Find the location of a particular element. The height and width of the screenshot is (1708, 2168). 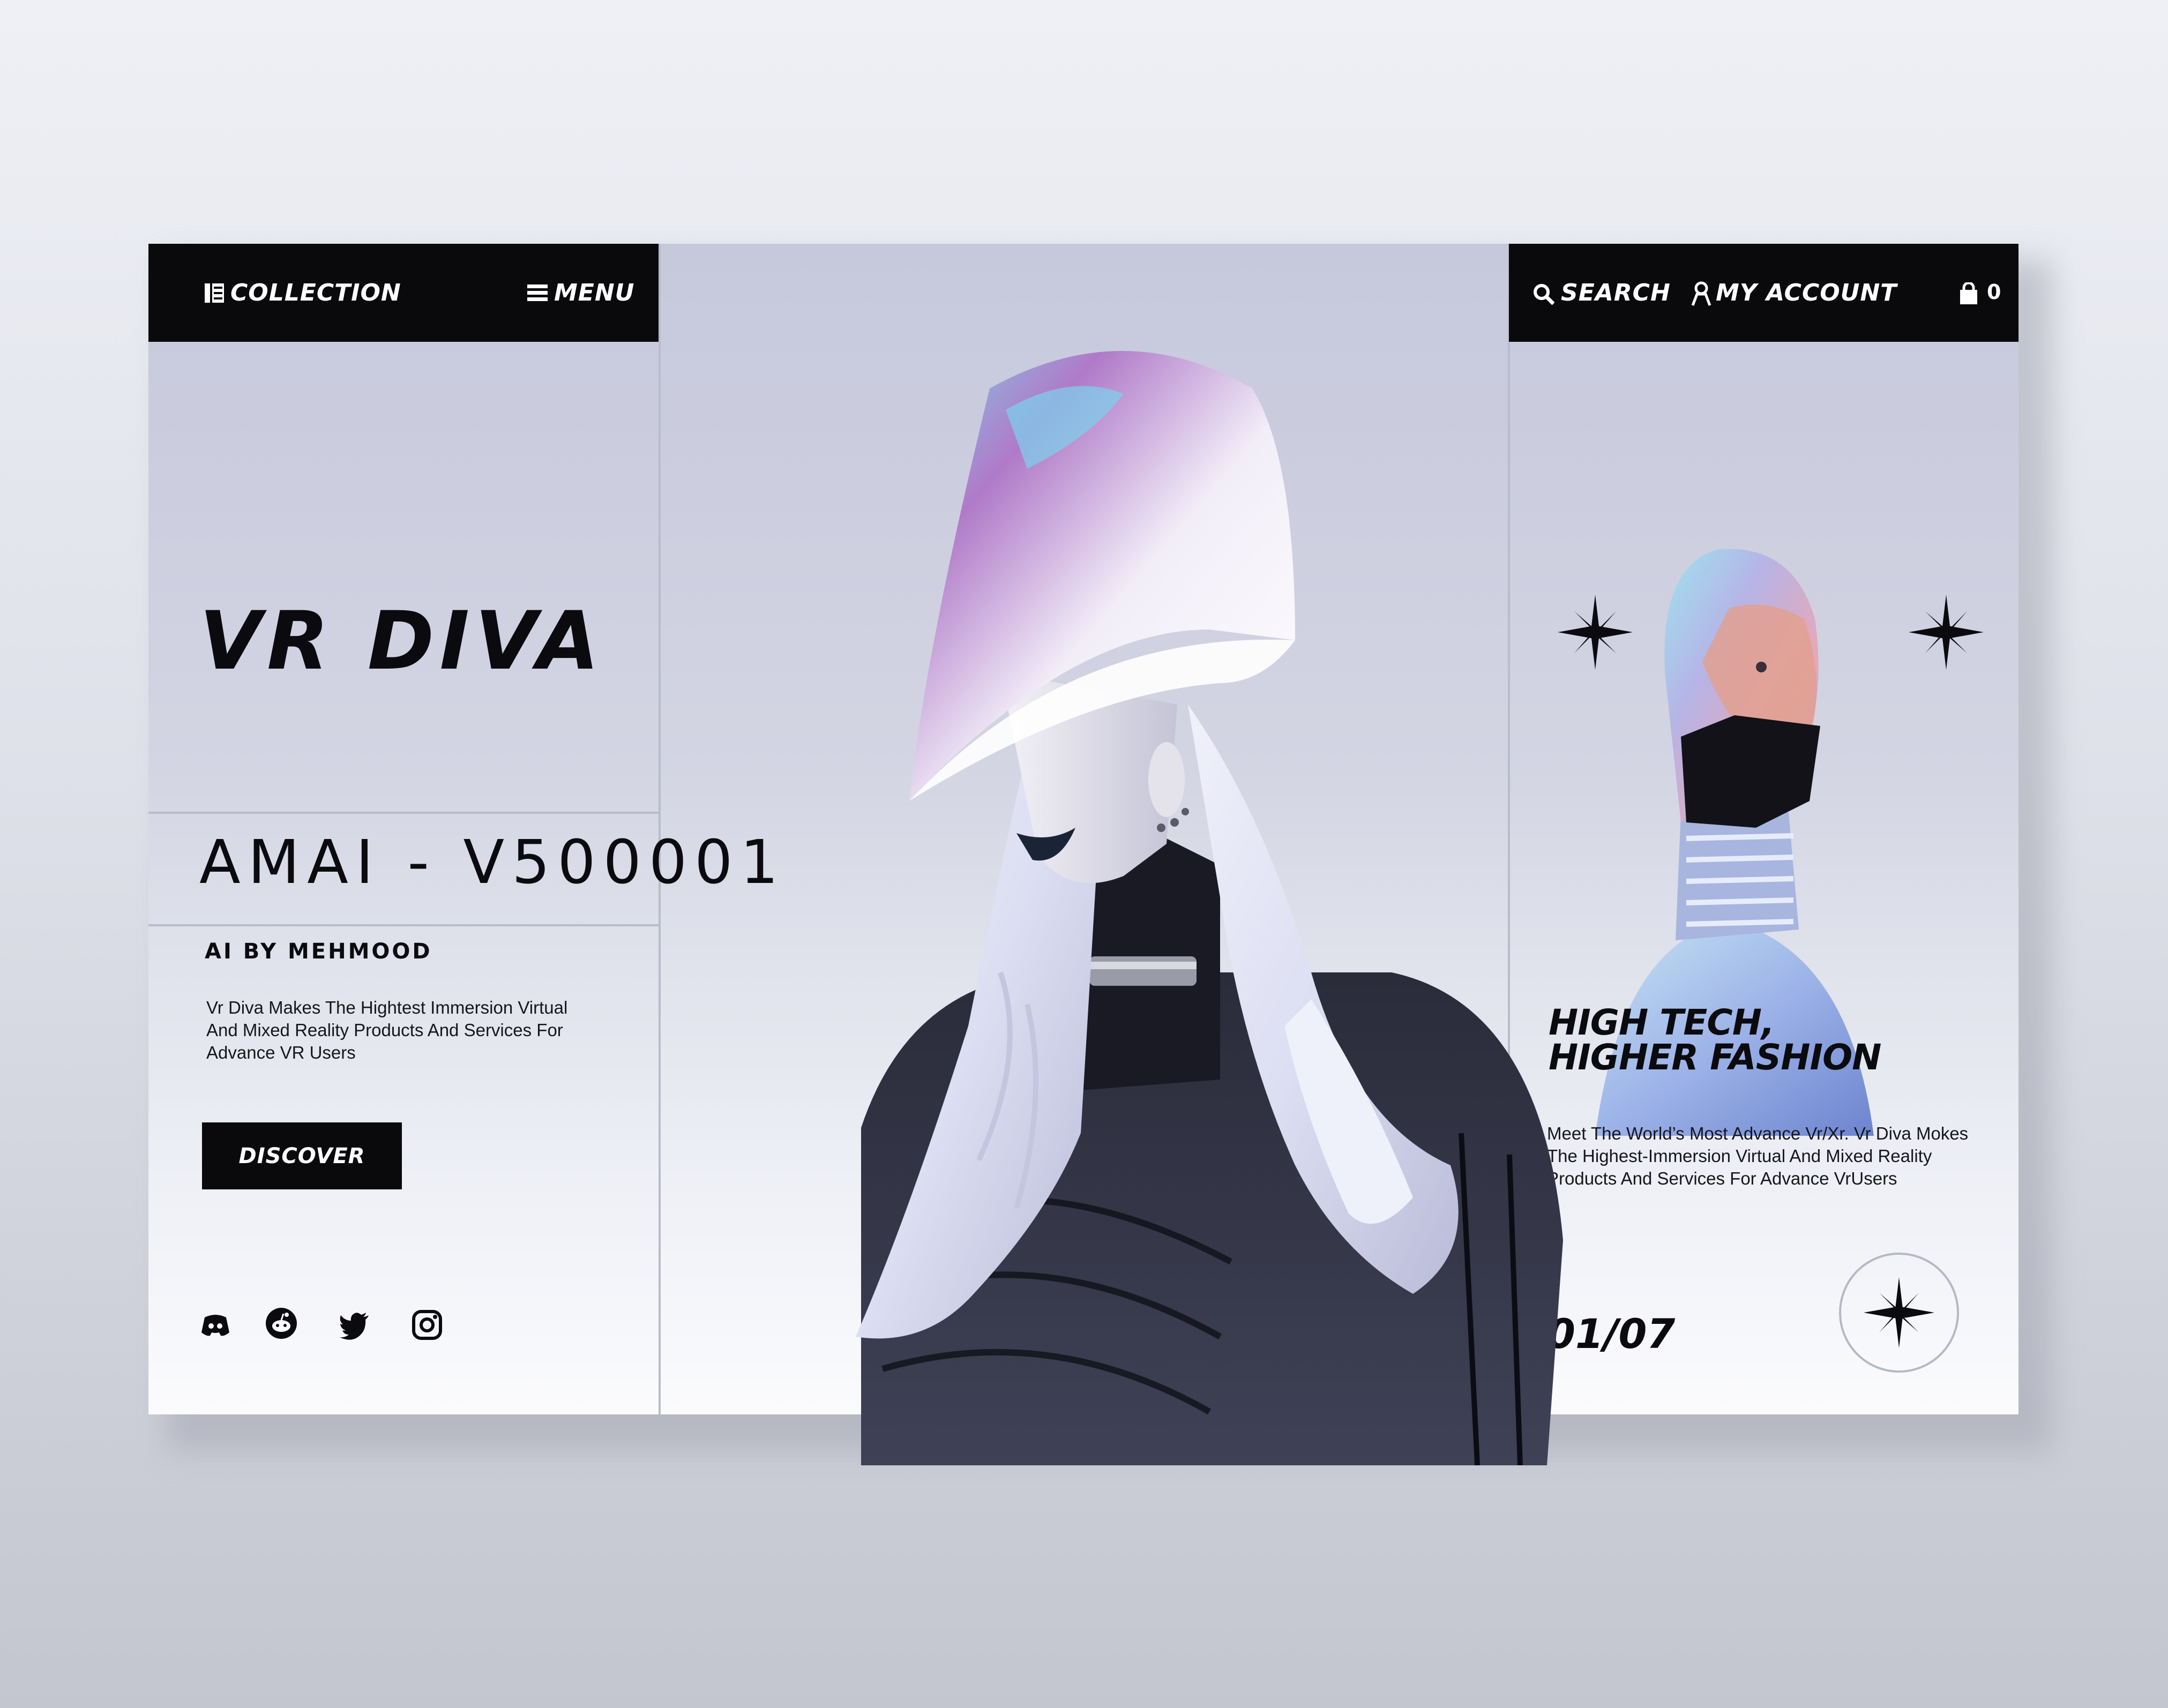

reddit-icon is located at coordinates (281, 1323).